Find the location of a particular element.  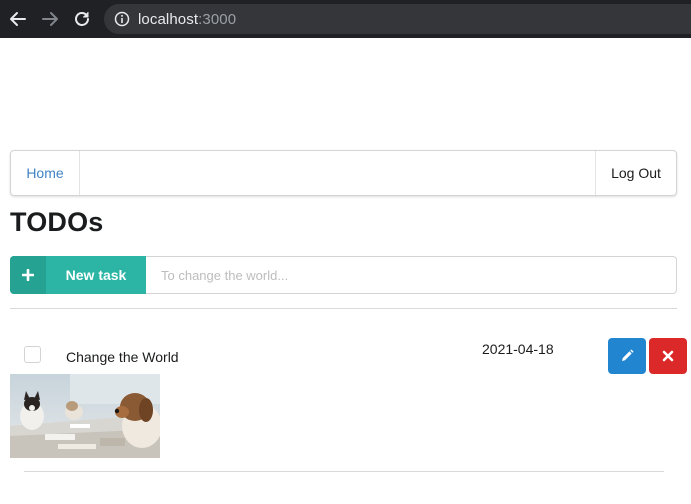

browser-toolbar: localhost:3000 is located at coordinates (345, 19).